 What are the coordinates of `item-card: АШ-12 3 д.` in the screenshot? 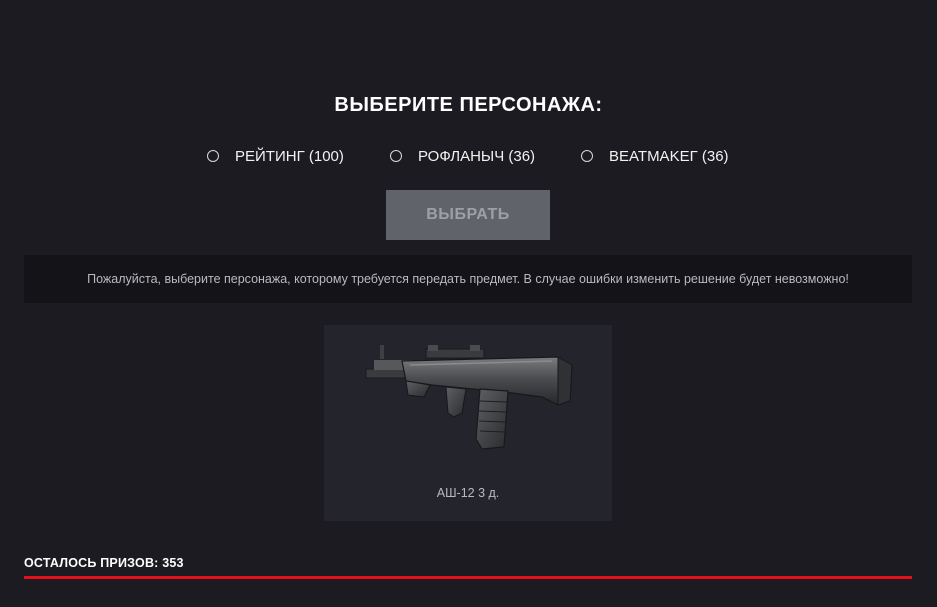 It's located at (468, 423).